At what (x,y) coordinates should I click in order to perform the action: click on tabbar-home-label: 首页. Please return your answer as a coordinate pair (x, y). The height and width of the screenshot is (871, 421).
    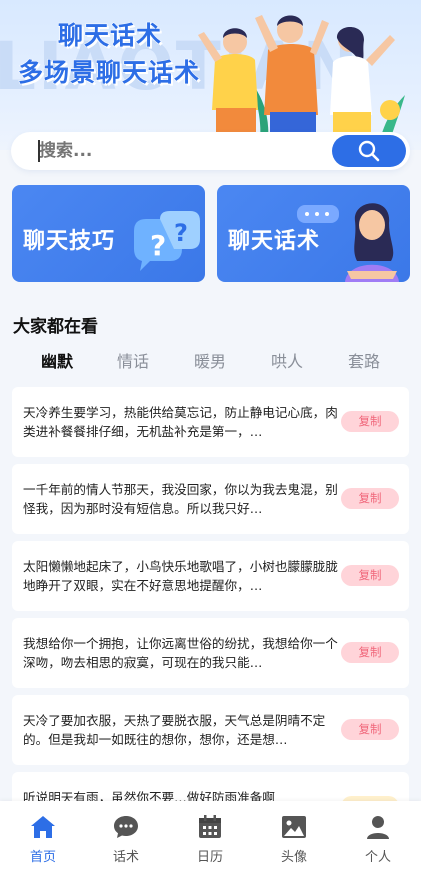
    Looking at the image, I should click on (42, 857).